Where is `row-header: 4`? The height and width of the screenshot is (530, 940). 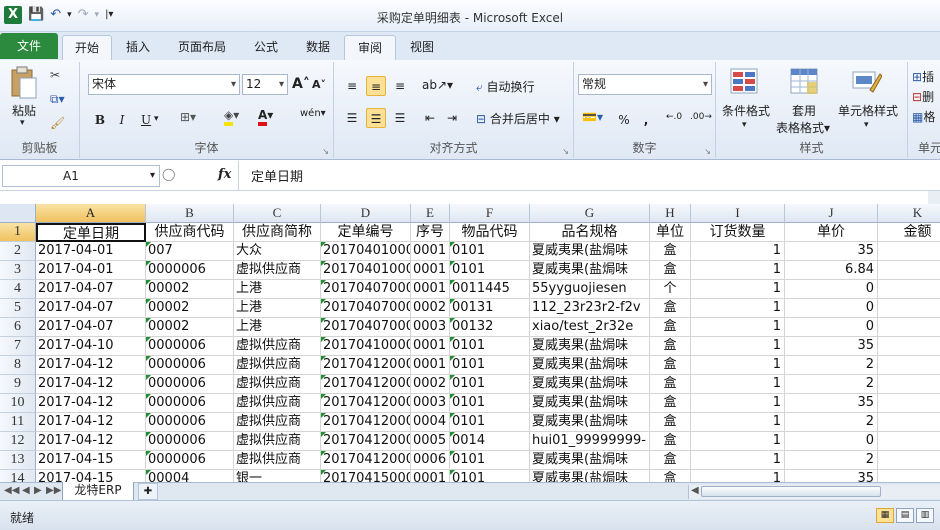
row-header: 4 is located at coordinates (18, 289).